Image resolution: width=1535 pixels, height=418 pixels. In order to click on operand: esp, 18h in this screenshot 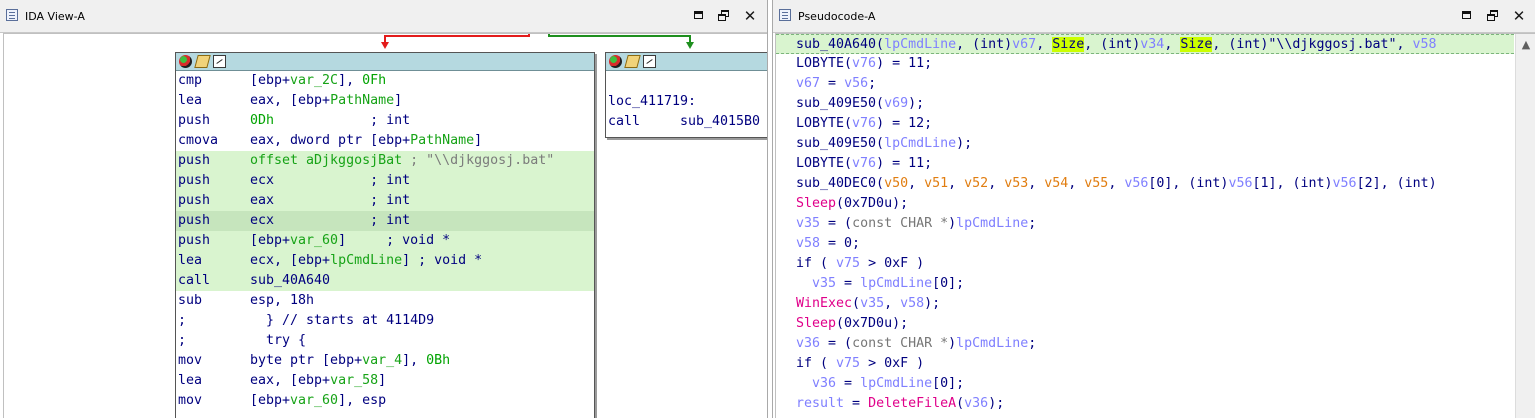, I will do `click(282, 300)`.